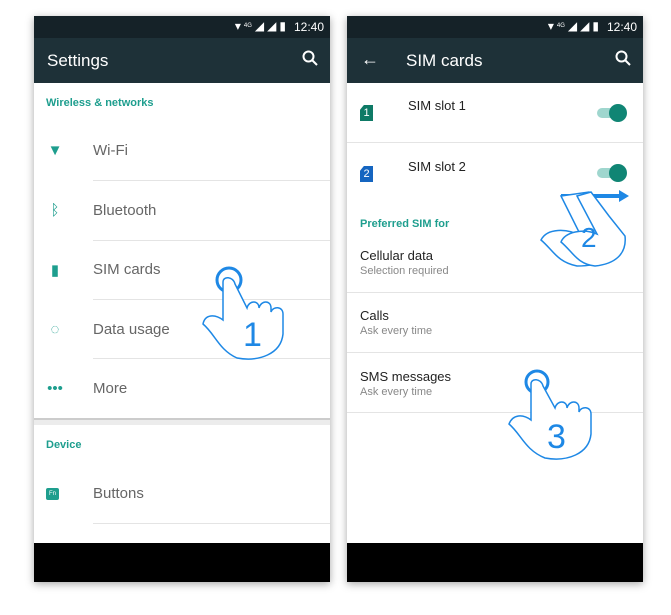 This screenshot has height=615, width=671. Describe the element at coordinates (495, 60) in the screenshot. I see `app-bar: ← SIM cards` at that location.